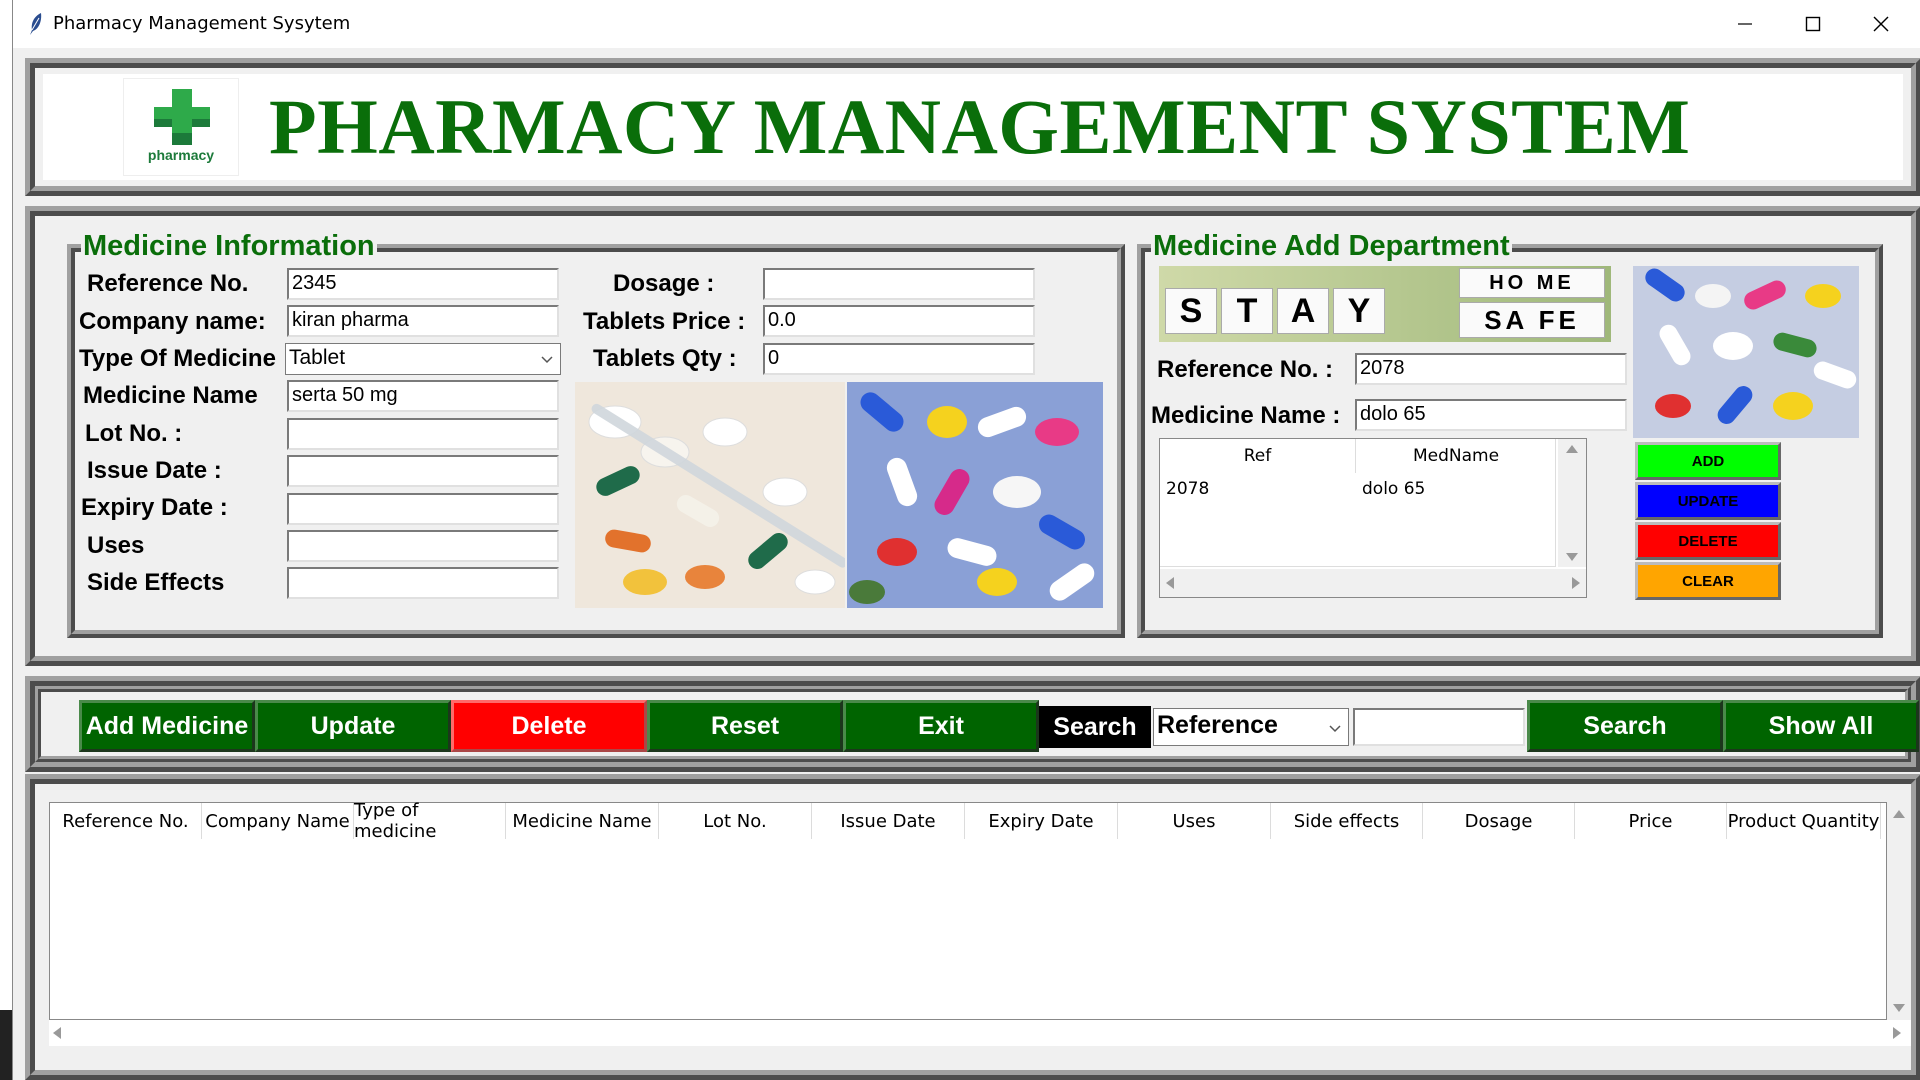 The height and width of the screenshot is (1080, 1920). I want to click on reset-button: Reset, so click(745, 726).